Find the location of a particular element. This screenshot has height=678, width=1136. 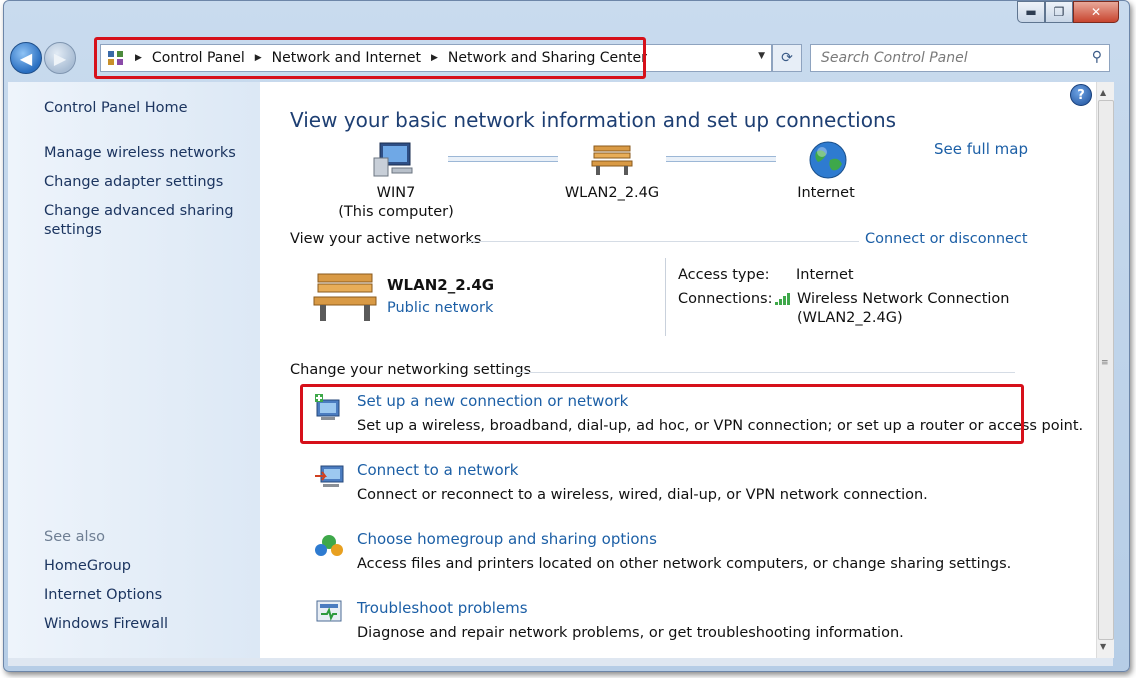

wireless-connection-link: Wireless Network Connection is located at coordinates (903, 299).